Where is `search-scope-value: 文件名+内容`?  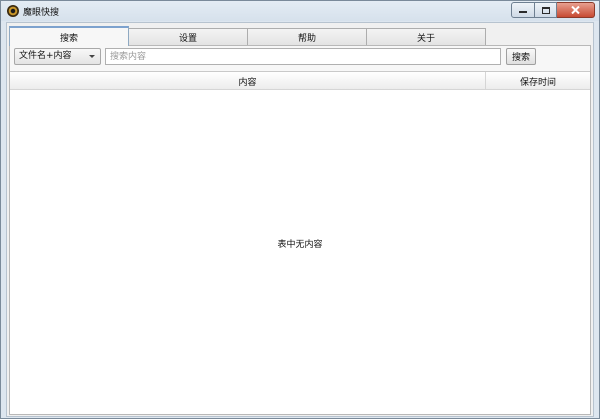 search-scope-value: 文件名+内容 is located at coordinates (45, 56).